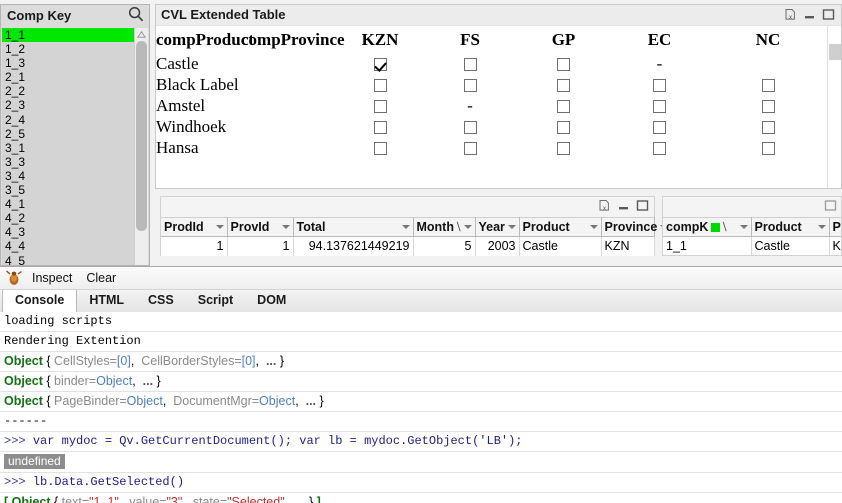 The height and width of the screenshot is (503, 842). What do you see at coordinates (68, 77) in the screenshot?
I see `list-item: 2_1` at bounding box center [68, 77].